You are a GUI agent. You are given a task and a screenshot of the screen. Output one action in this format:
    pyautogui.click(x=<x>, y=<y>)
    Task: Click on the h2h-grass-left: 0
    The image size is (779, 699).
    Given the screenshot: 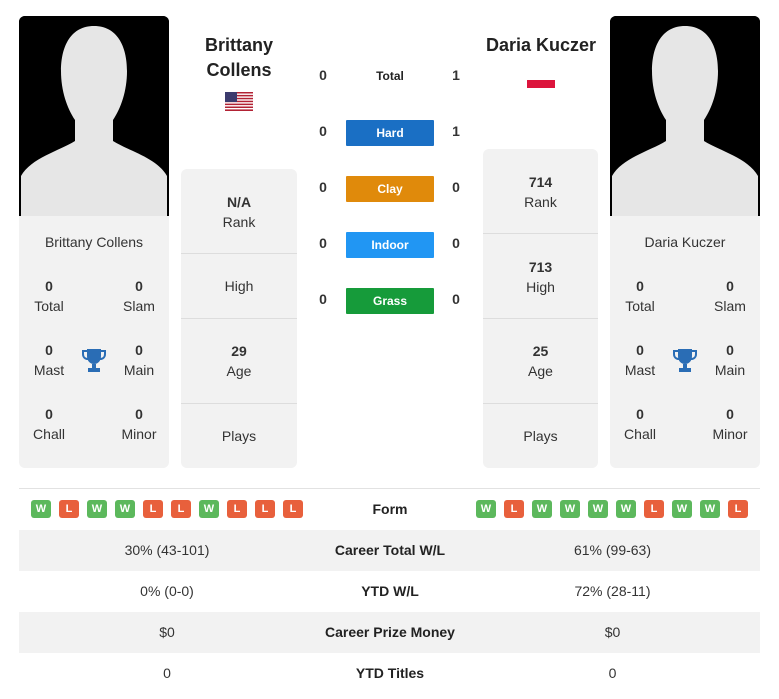 What is the action you would take?
    pyautogui.click(x=323, y=299)
    